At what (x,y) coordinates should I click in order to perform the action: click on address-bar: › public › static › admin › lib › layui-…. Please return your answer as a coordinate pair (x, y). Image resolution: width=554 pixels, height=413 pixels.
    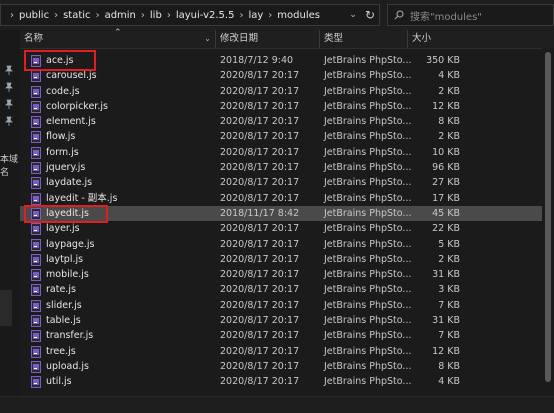
    Looking at the image, I should click on (190, 15).